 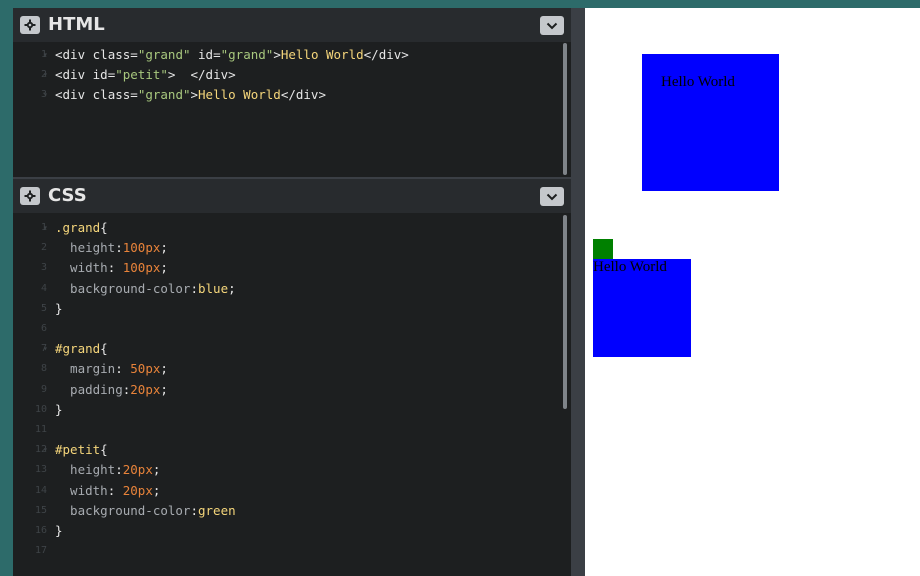 What do you see at coordinates (287, 248) in the screenshot?
I see `code-line: 2 height:100px;` at bounding box center [287, 248].